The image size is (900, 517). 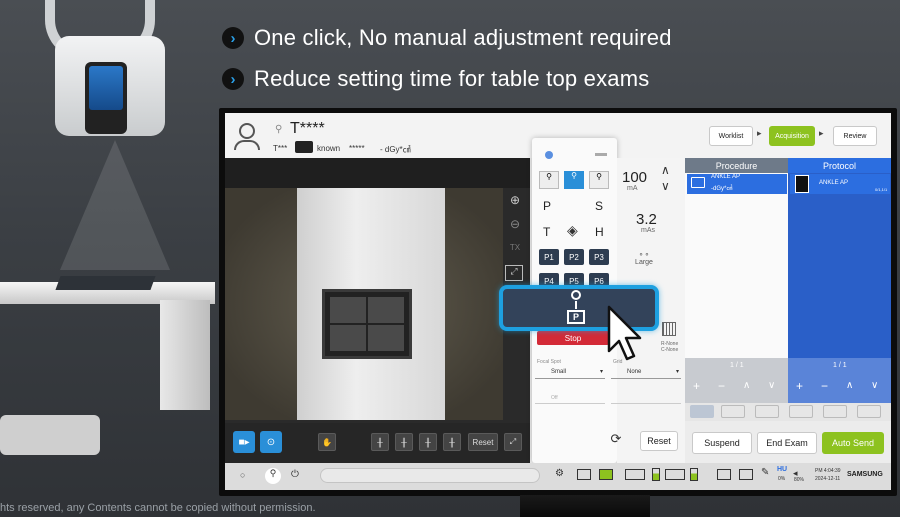 What do you see at coordinates (646, 372) in the screenshot?
I see `grid-select: None ▾` at bounding box center [646, 372].